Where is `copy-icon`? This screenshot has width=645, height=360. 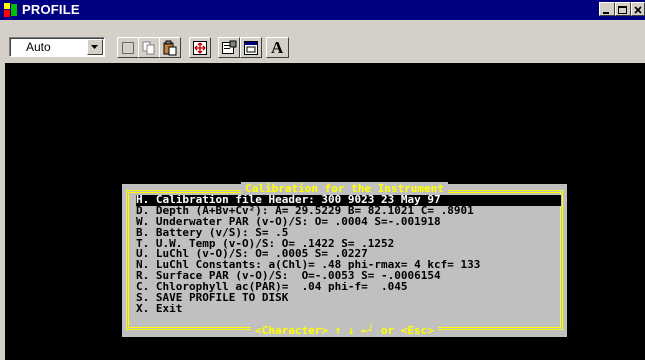 copy-icon is located at coordinates (148, 48).